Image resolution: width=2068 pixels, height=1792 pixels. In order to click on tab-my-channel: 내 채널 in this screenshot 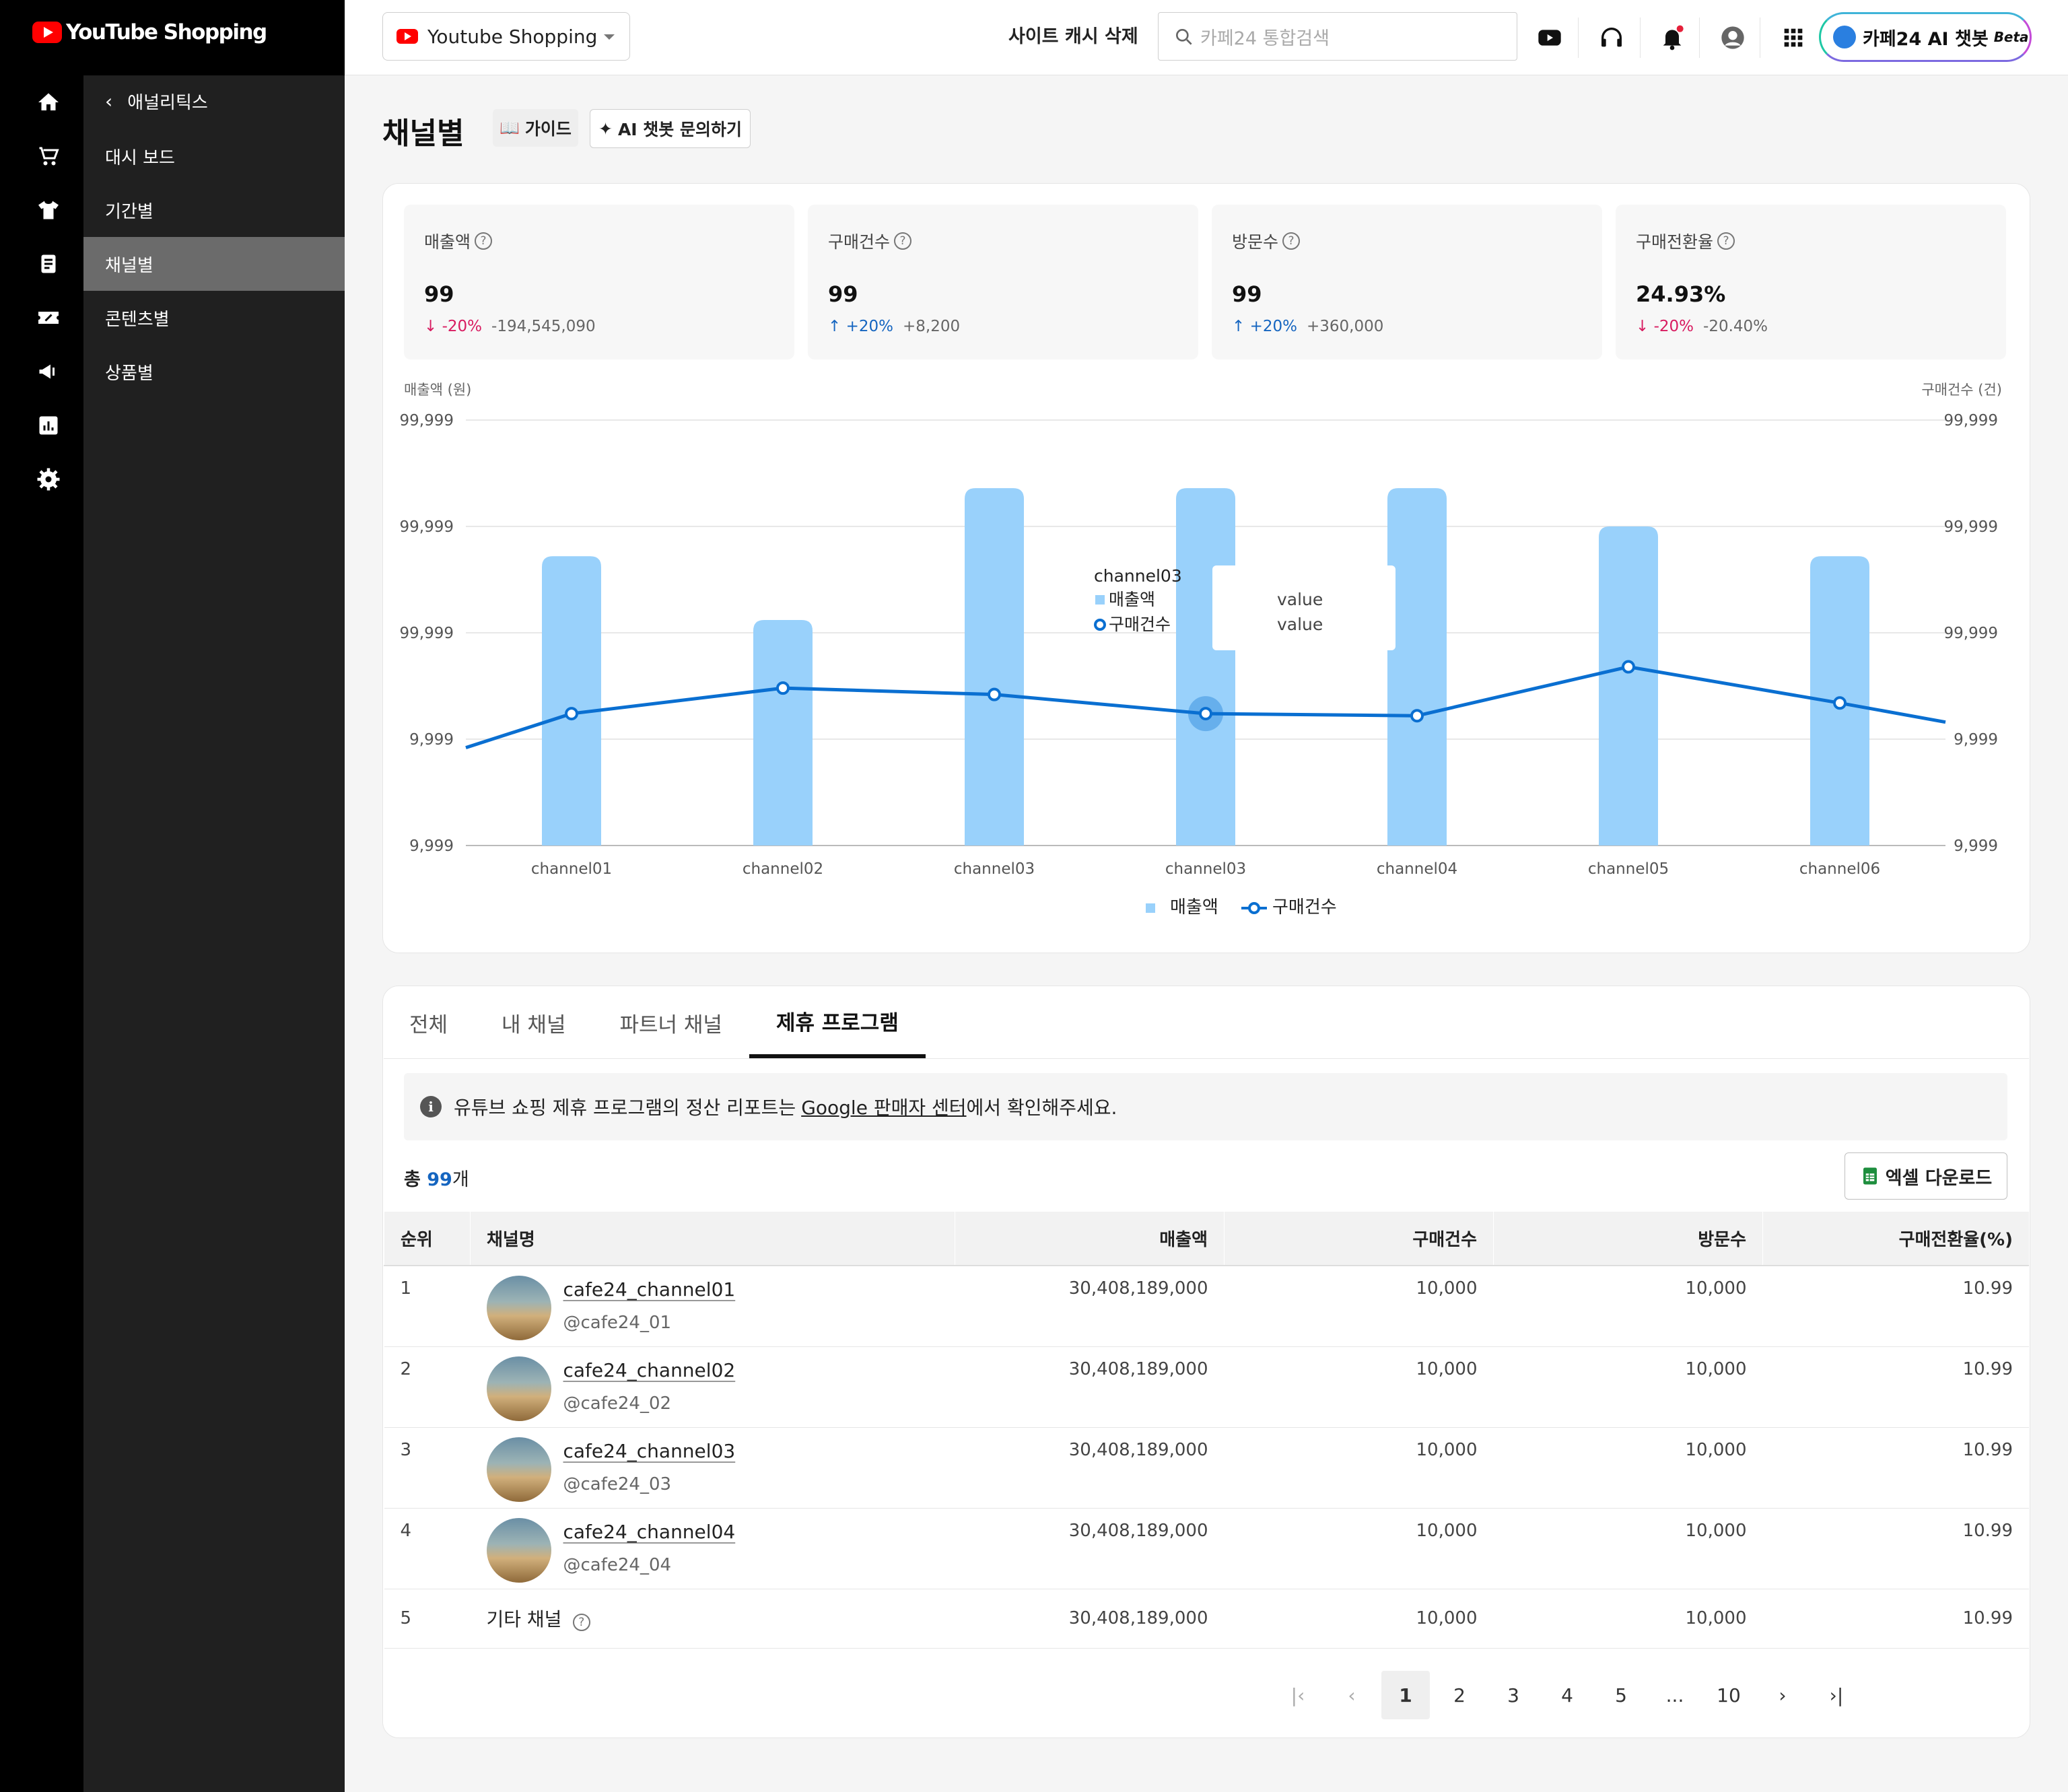, I will do `click(533, 1022)`.